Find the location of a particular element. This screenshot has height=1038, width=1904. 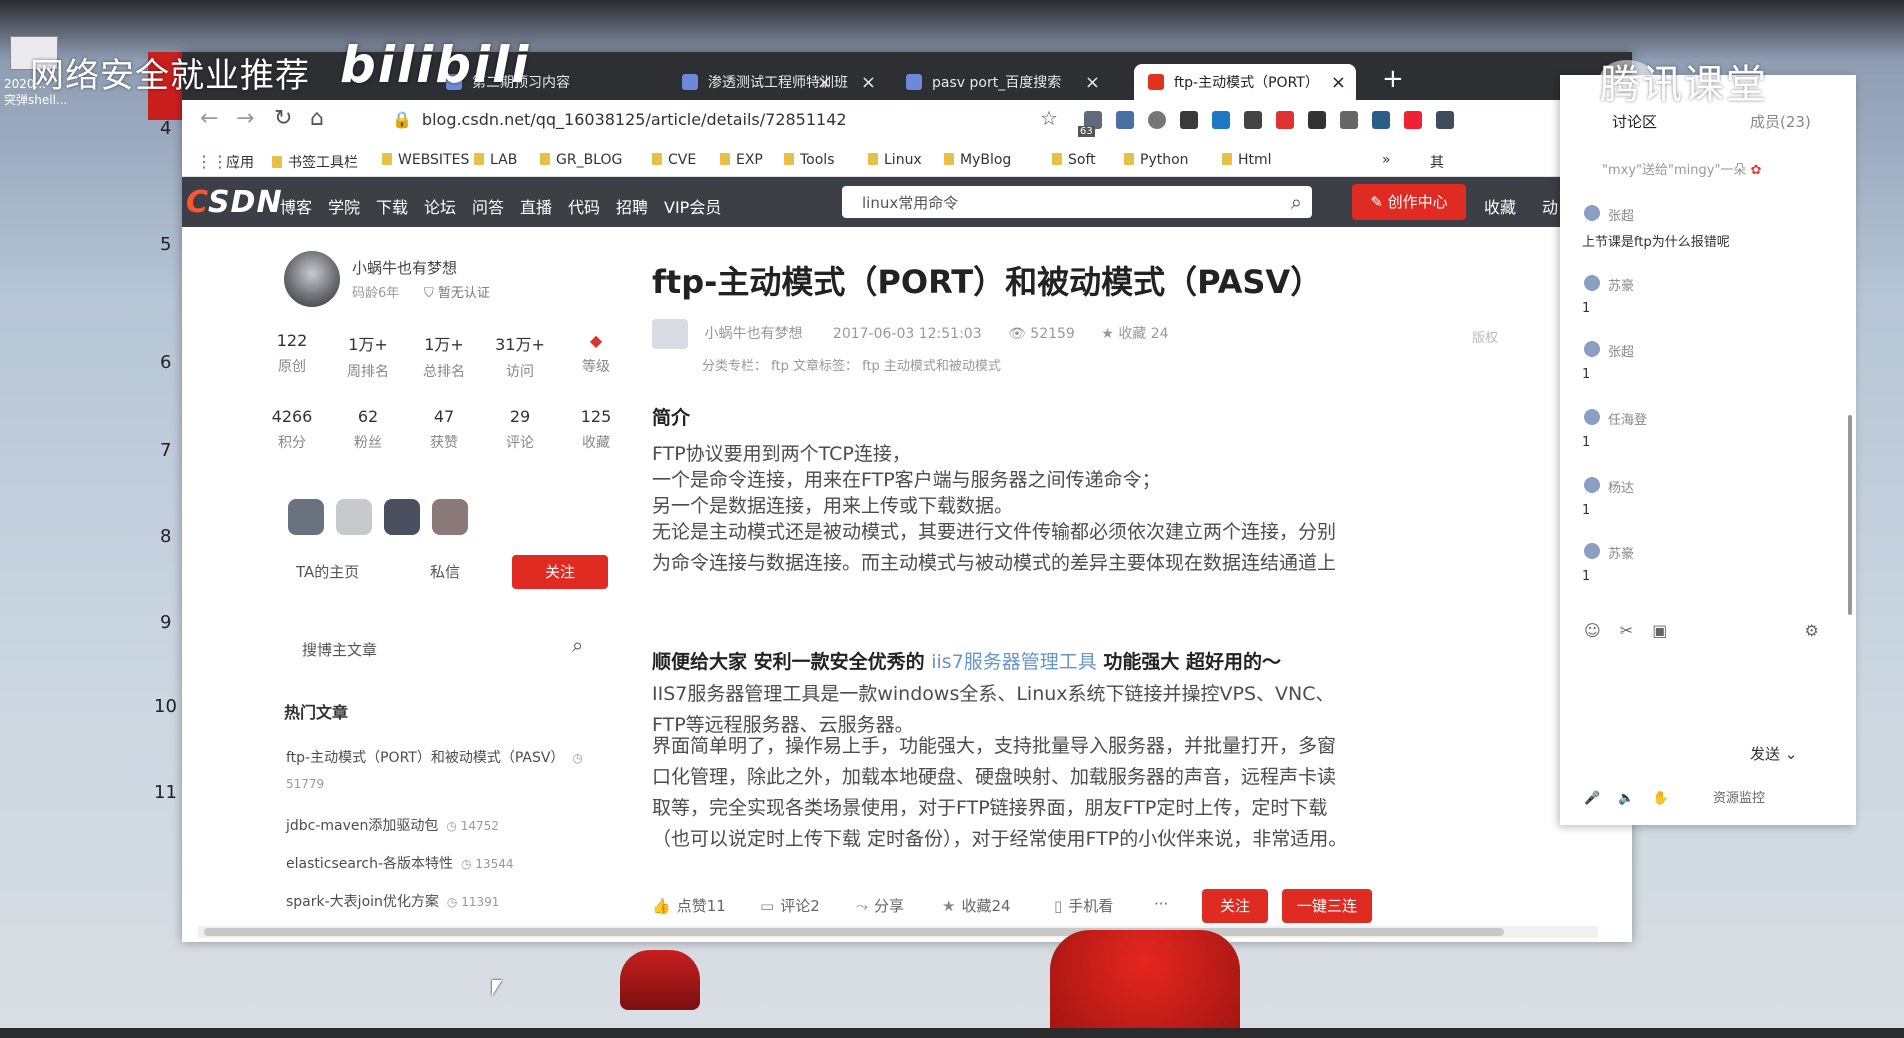

bookmark-folder: Tools is located at coordinates (809, 160).